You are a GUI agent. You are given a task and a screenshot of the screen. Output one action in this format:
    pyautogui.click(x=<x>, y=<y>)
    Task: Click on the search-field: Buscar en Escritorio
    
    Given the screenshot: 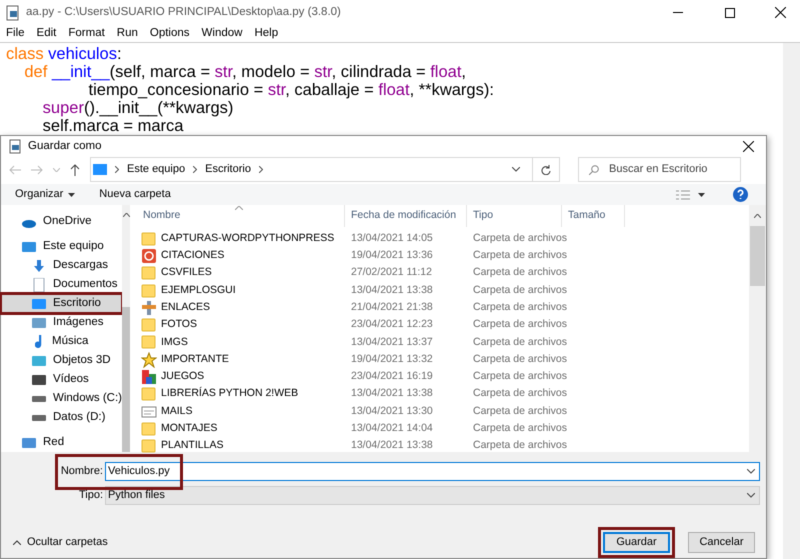 What is the action you would take?
    pyautogui.click(x=659, y=169)
    